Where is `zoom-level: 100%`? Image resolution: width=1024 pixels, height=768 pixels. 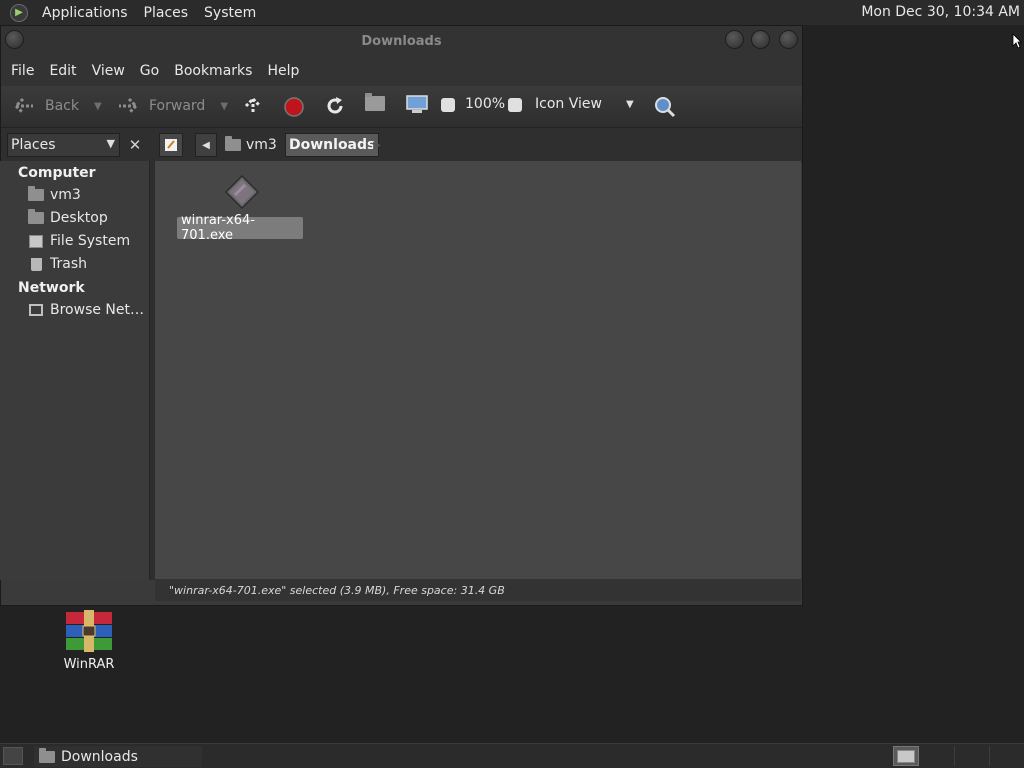 zoom-level: 100% is located at coordinates (485, 104).